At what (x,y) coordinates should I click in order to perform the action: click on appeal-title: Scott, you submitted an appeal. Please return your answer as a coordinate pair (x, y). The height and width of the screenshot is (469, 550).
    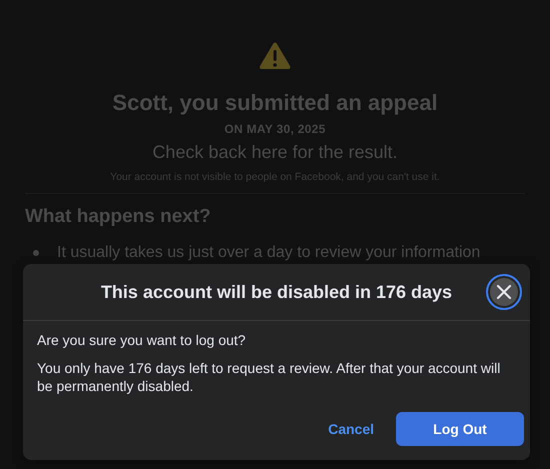
    Looking at the image, I should click on (275, 103).